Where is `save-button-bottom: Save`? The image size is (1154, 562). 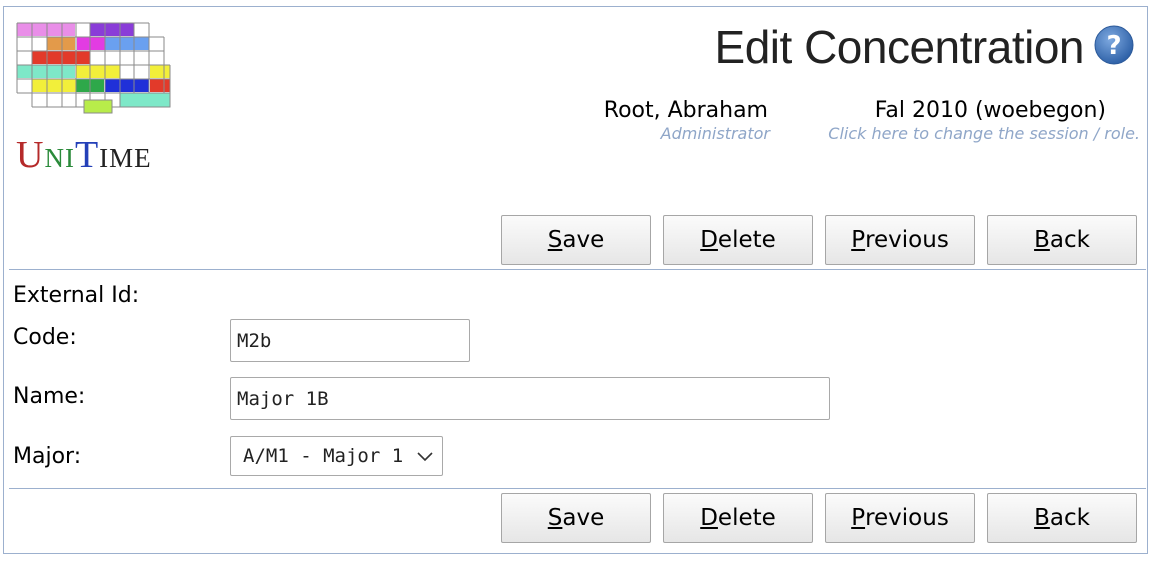 save-button-bottom: Save is located at coordinates (576, 518).